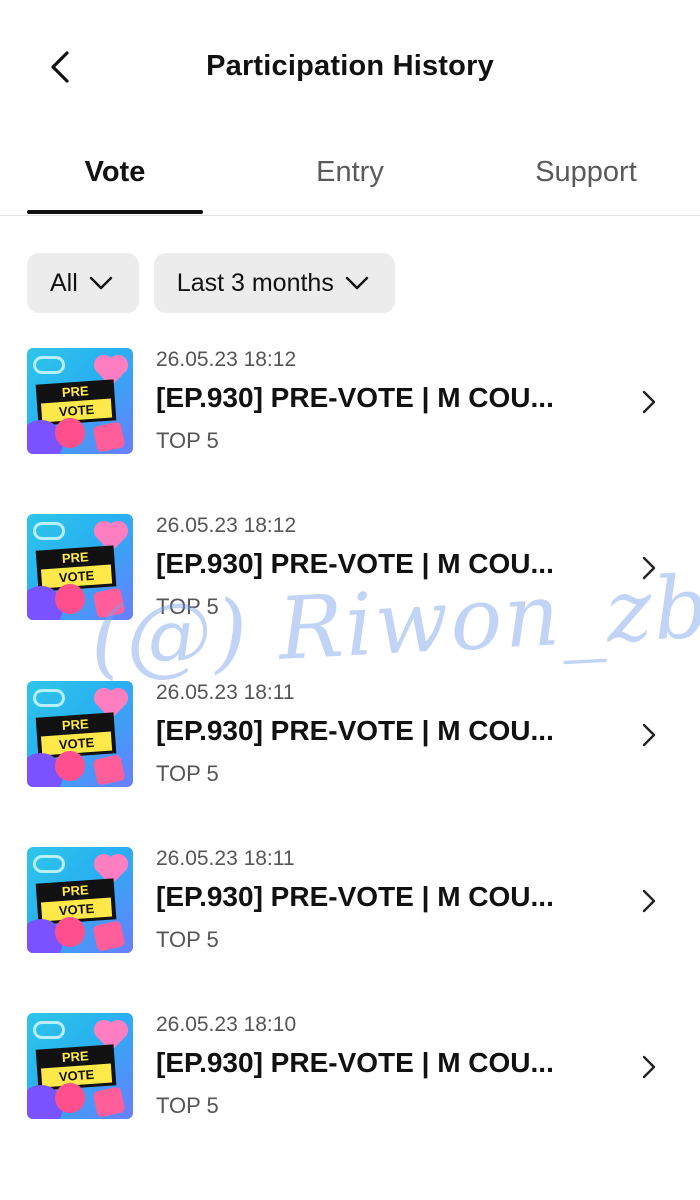  I want to click on header: Participation History, so click(350, 65).